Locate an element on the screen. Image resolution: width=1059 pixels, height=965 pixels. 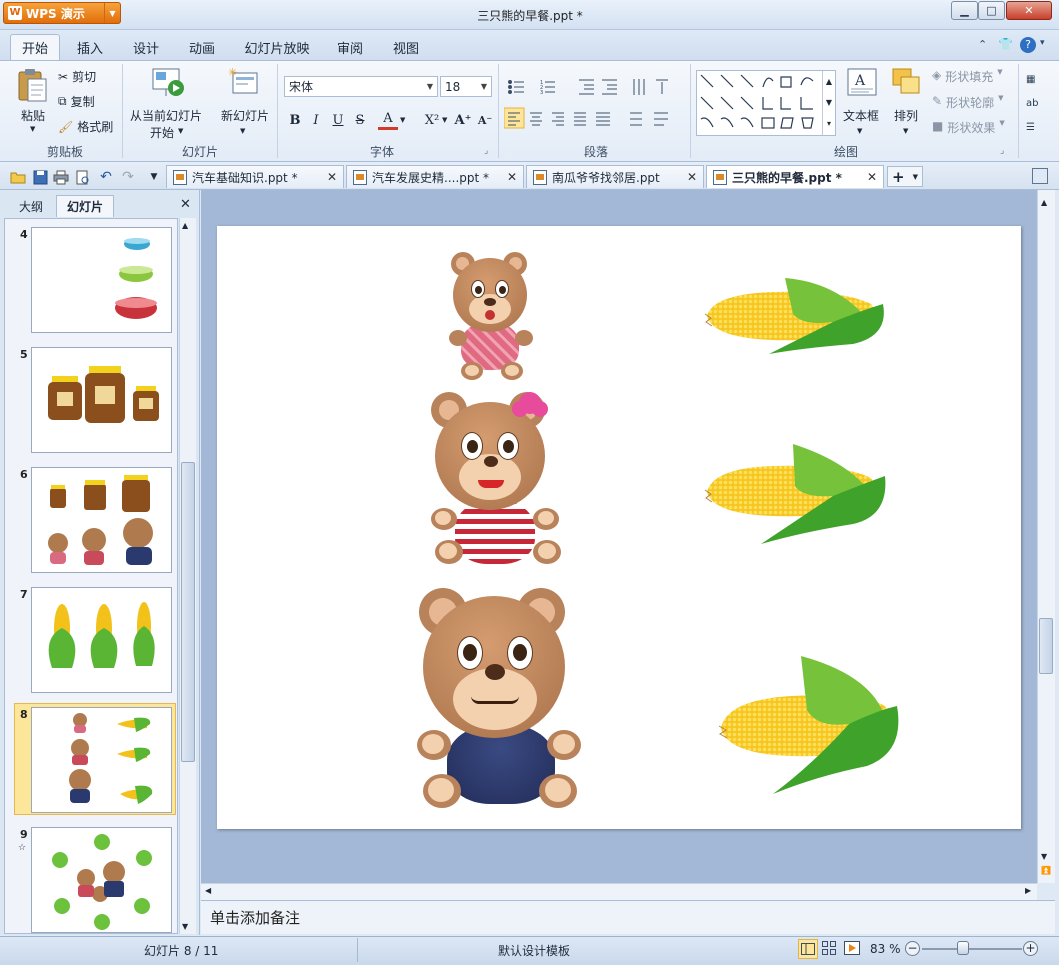
tab-slides: 幻灯片 is located at coordinates (85, 206).